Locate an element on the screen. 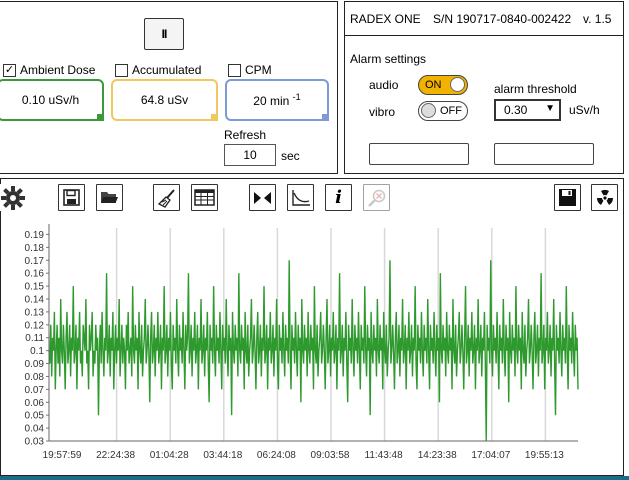 Image resolution: width=629 pixels, height=480 pixels. save-dark-icon is located at coordinates (567, 197).